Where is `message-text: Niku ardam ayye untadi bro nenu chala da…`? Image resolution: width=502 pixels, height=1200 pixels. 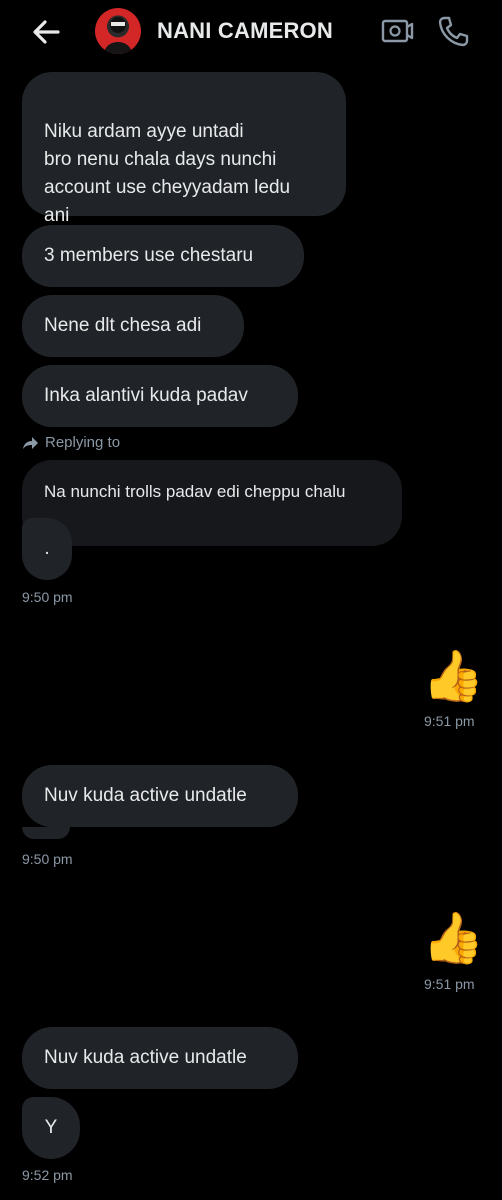 message-text: Niku ardam ayye untadi bro nenu chala da… is located at coordinates (167, 173).